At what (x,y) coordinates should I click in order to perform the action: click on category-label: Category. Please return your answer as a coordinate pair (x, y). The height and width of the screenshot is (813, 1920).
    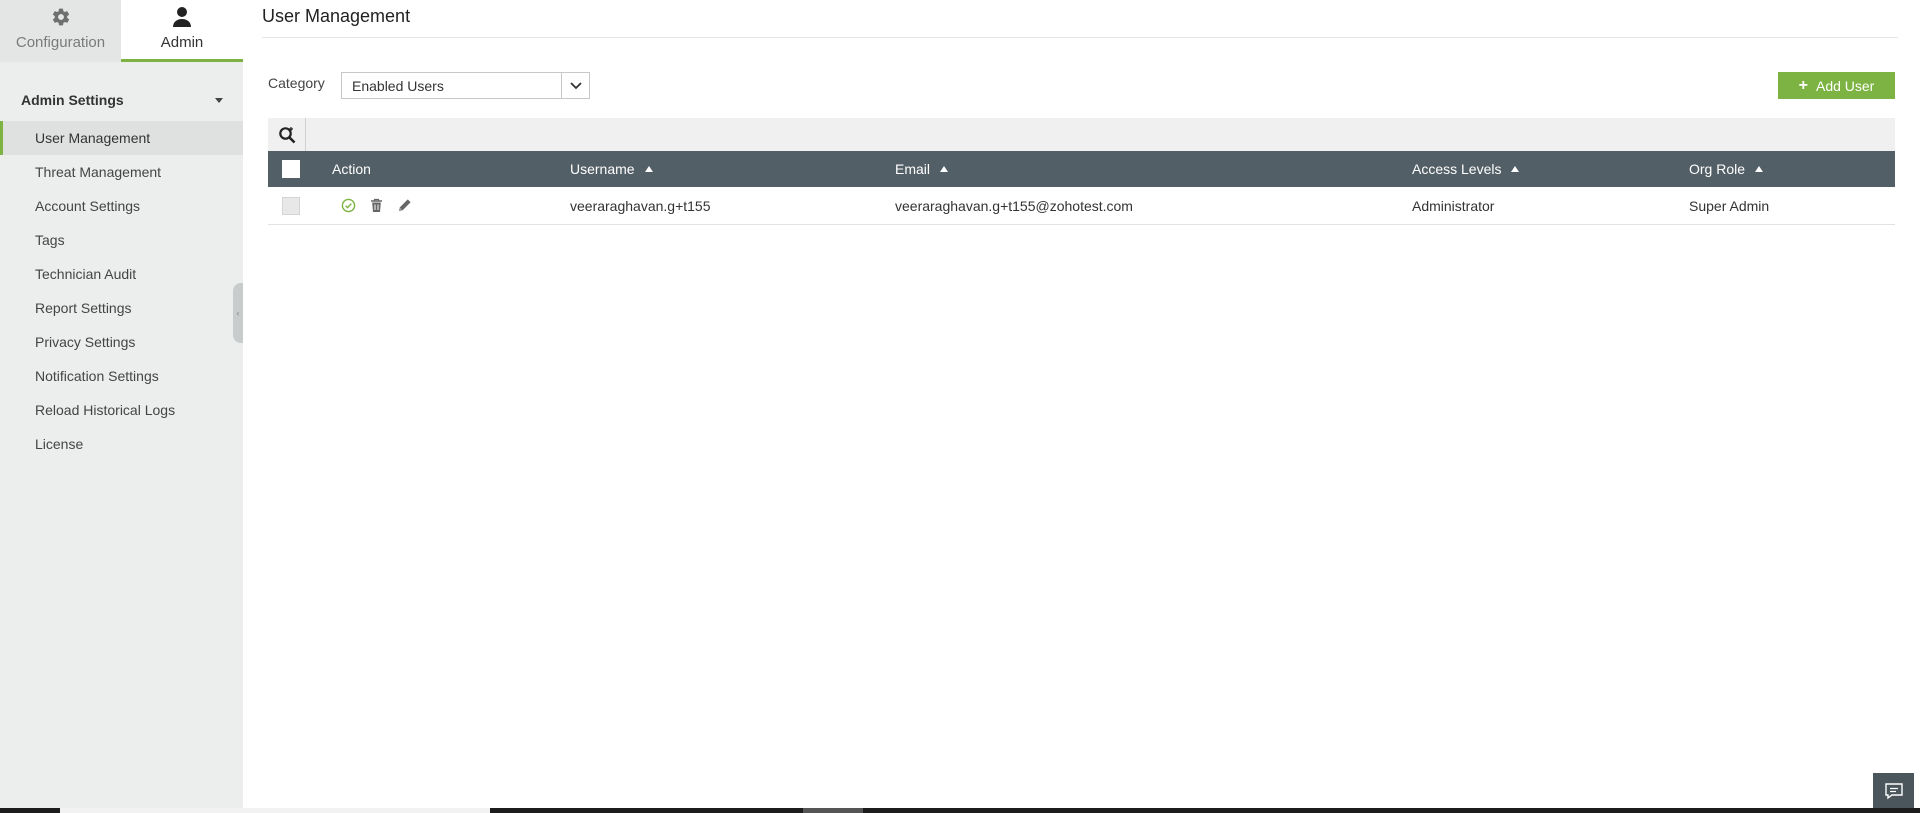
    Looking at the image, I should click on (296, 83).